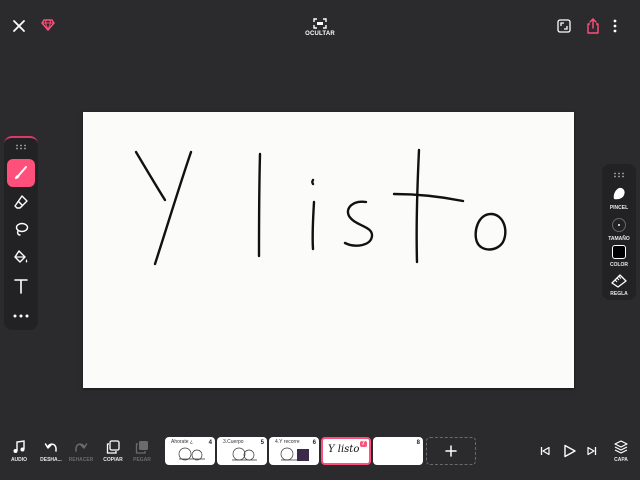  What do you see at coordinates (19, 446) in the screenshot?
I see `music-note-icon` at bounding box center [19, 446].